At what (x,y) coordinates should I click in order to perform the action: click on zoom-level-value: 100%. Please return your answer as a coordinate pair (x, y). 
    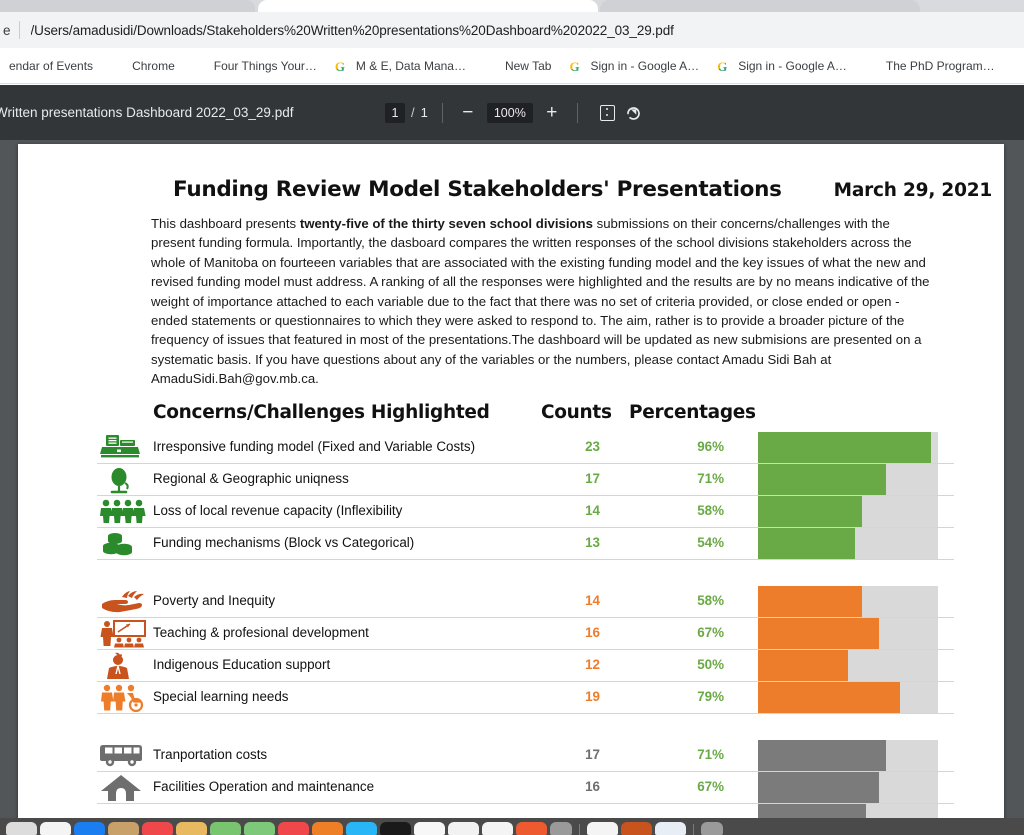
    Looking at the image, I should click on (509, 112).